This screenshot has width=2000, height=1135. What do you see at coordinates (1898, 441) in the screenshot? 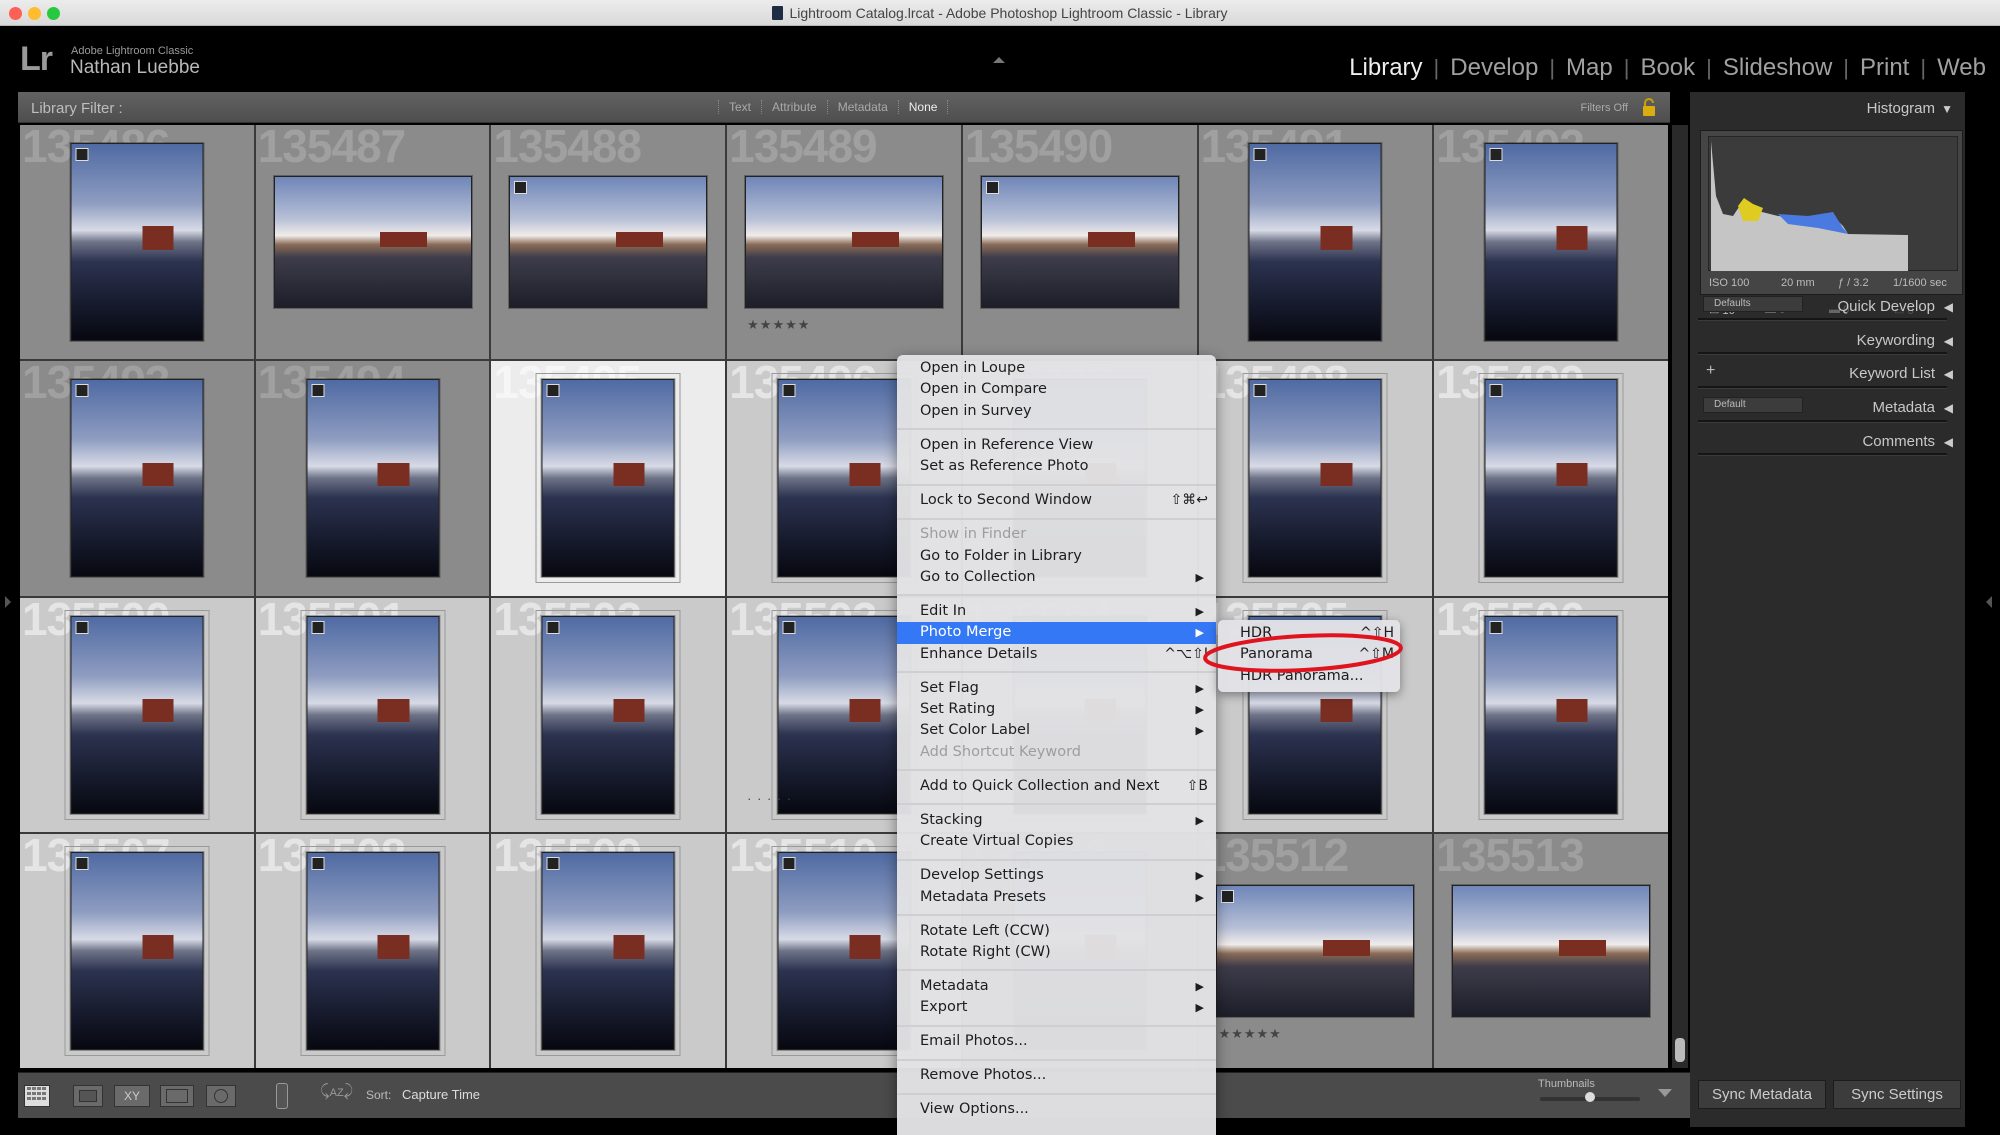
I see `panel-comments: Comments` at bounding box center [1898, 441].